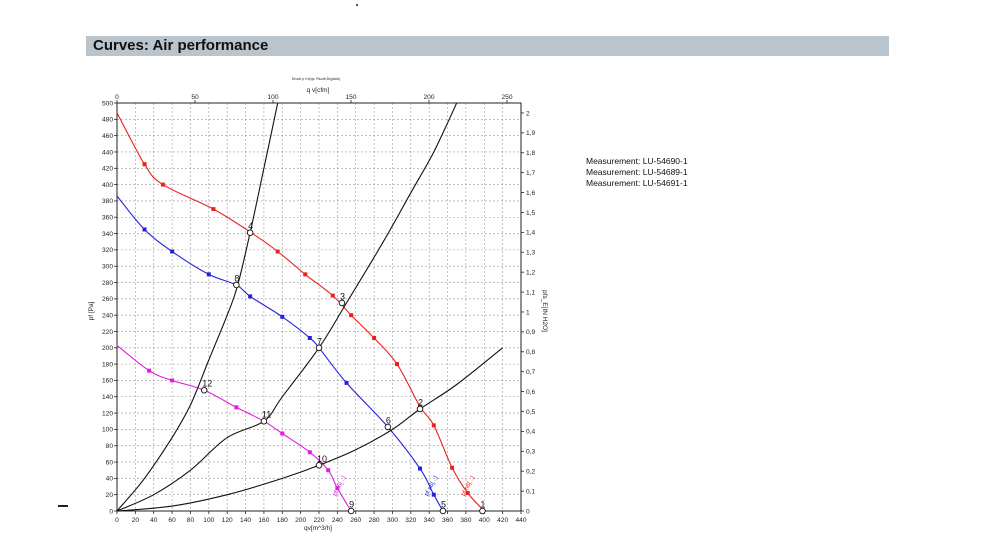 The width and height of the screenshot is (1000, 550). What do you see at coordinates (530, 471) in the screenshot?
I see `right-tick-label: 0,2` at bounding box center [530, 471].